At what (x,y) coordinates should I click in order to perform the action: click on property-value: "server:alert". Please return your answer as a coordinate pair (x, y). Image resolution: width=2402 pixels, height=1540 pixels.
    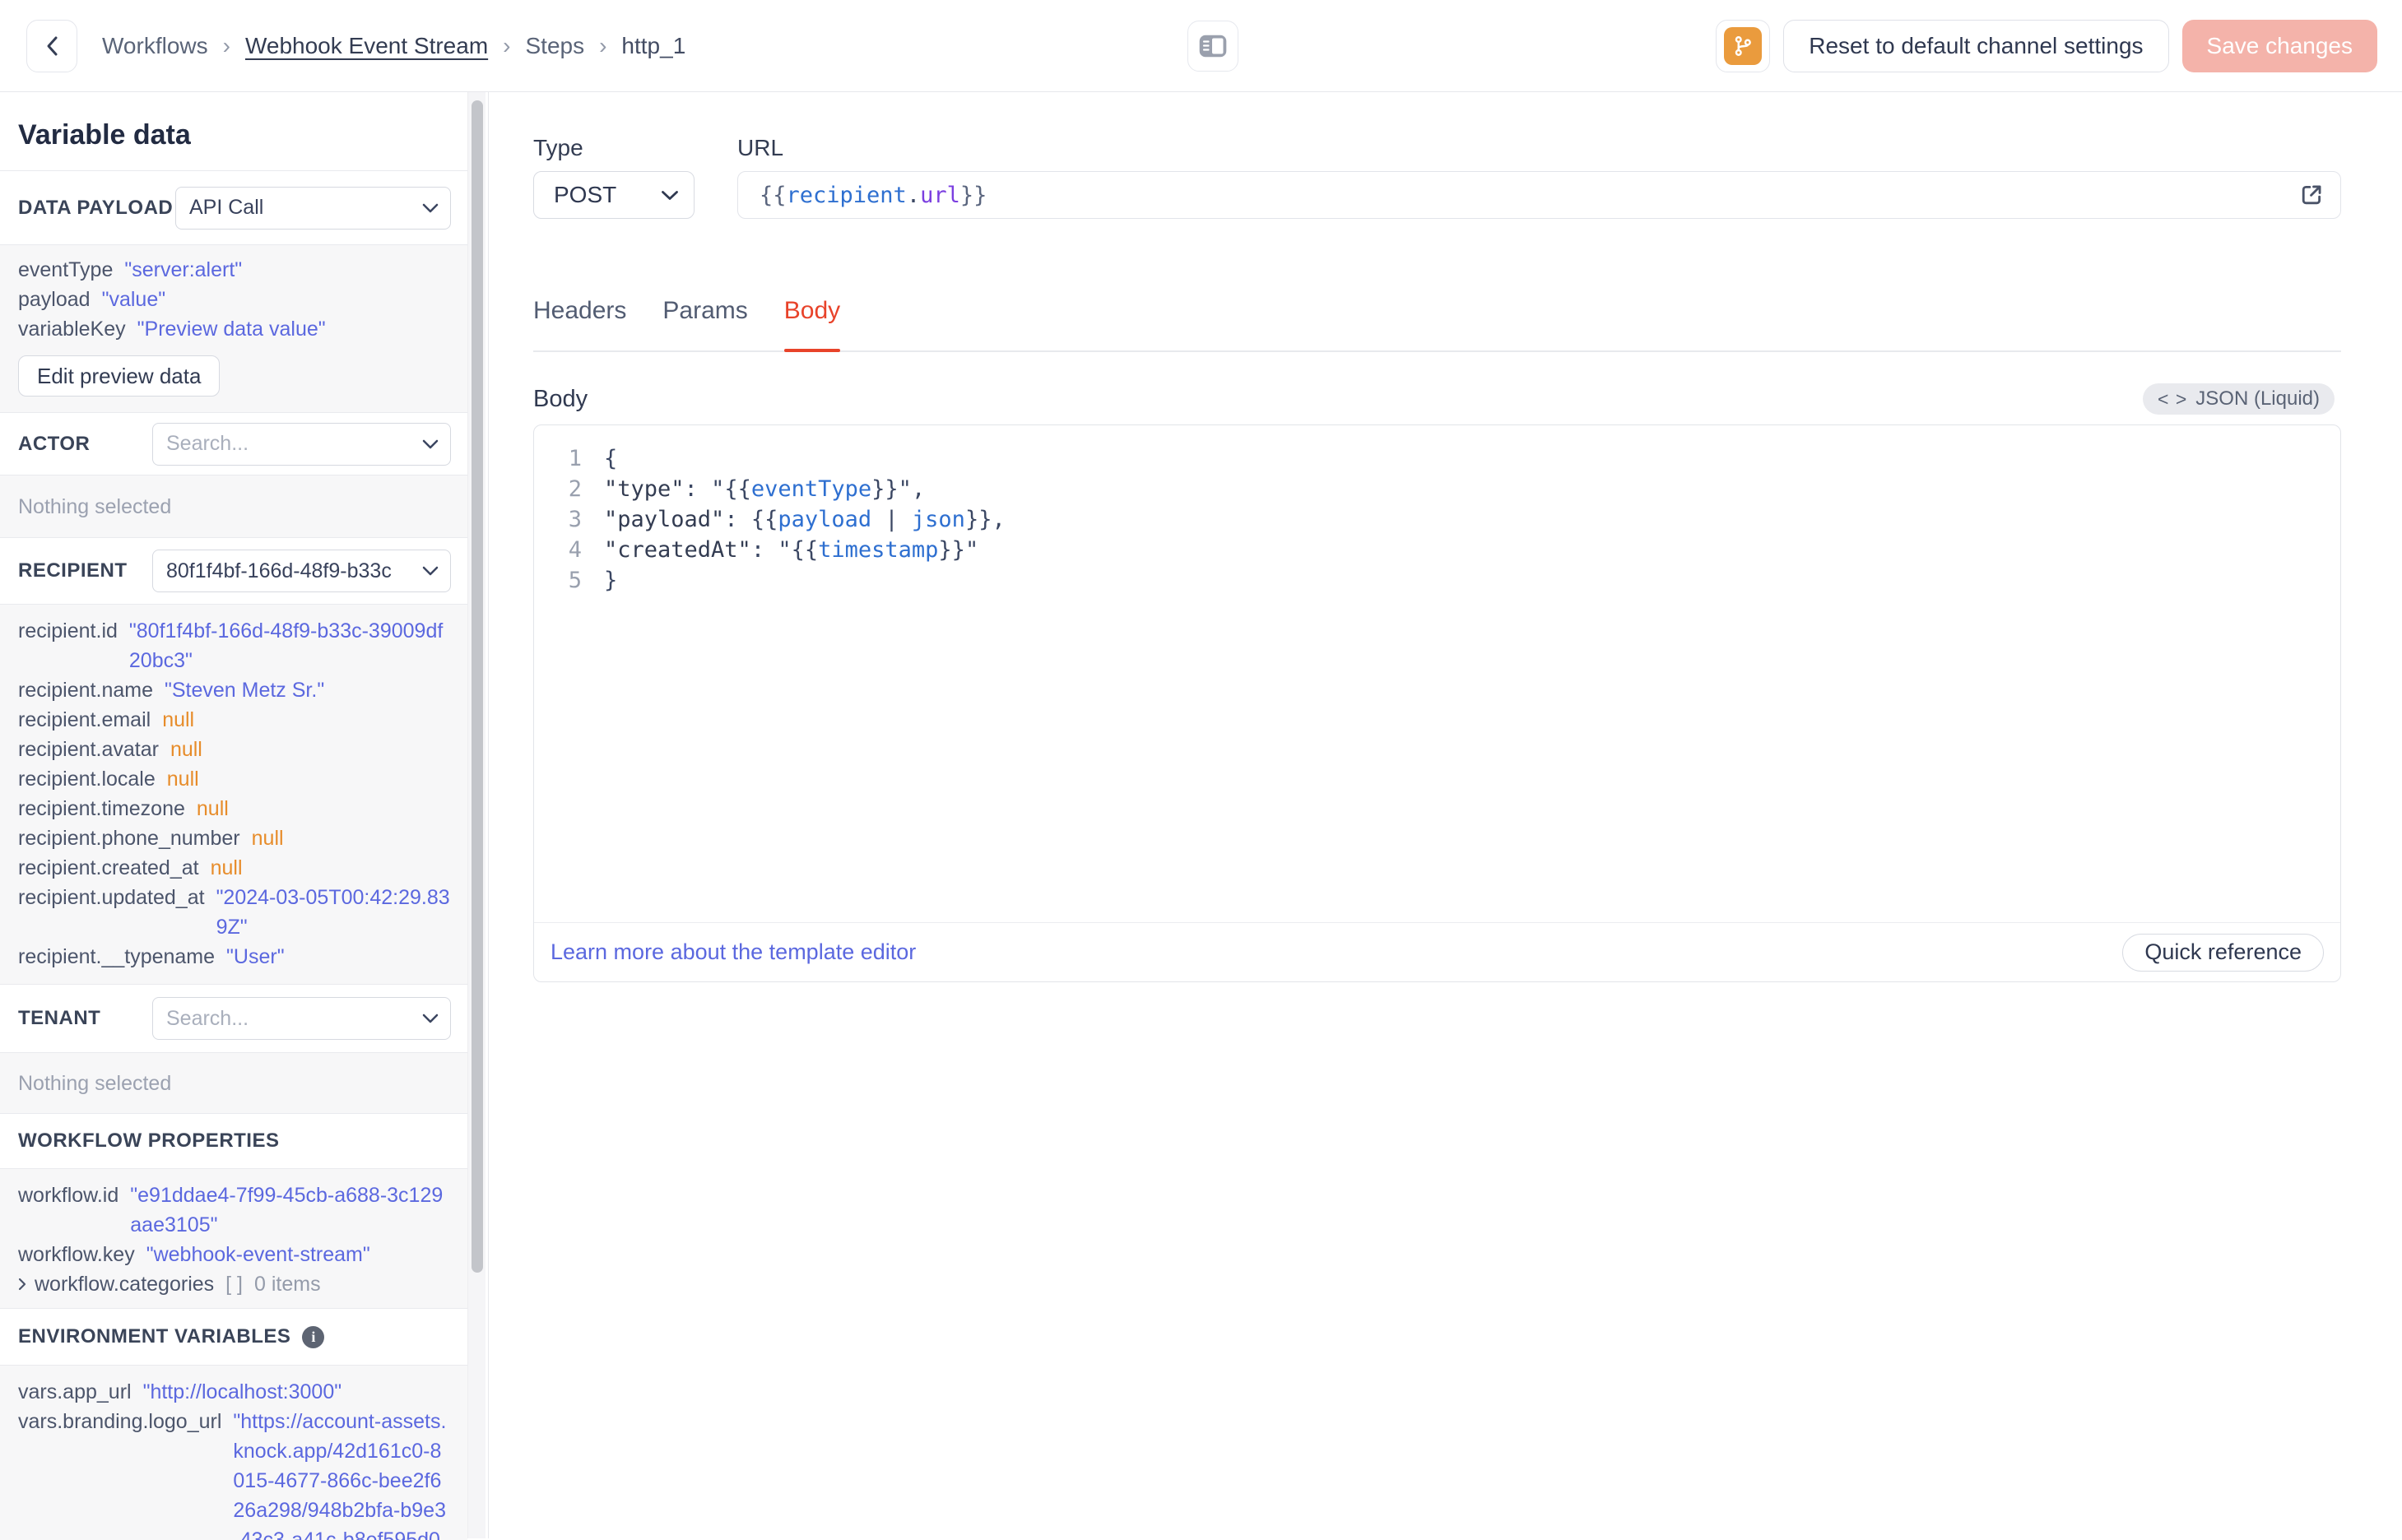
    Looking at the image, I should click on (183, 269).